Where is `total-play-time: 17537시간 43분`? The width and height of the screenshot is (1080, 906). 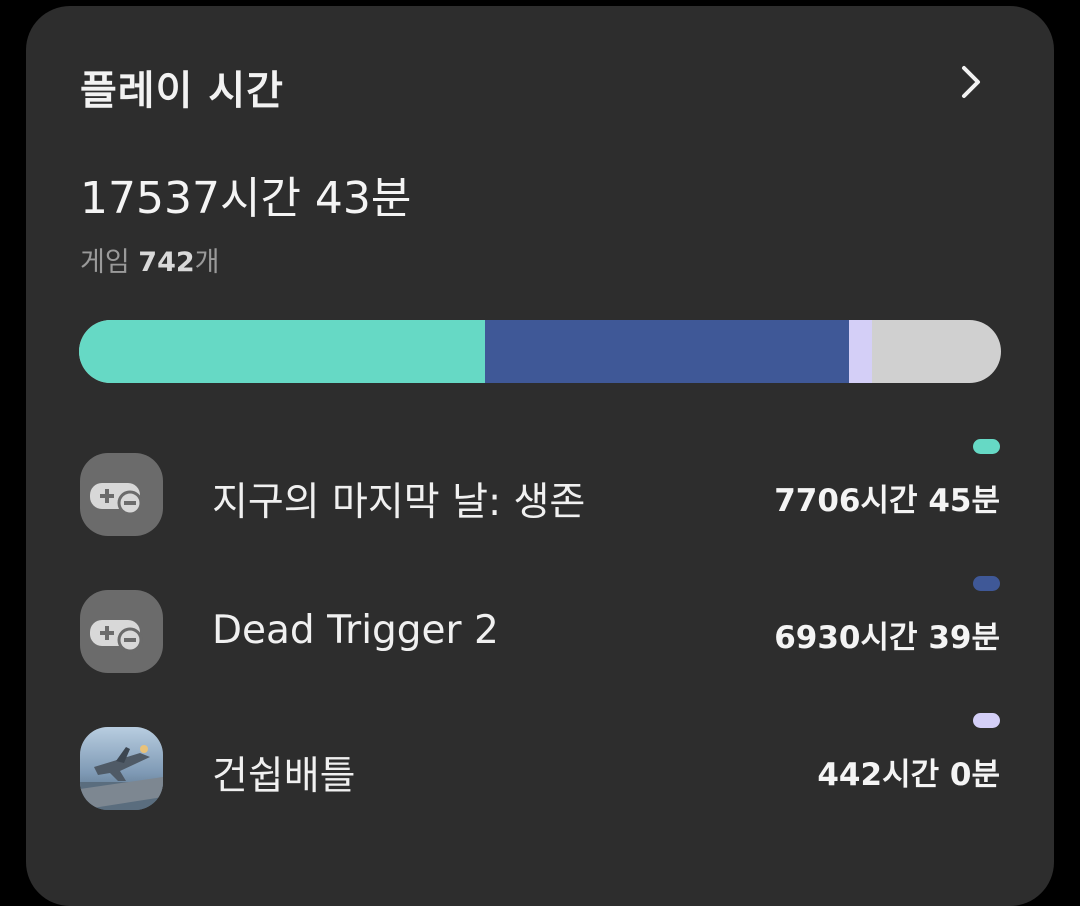 total-play-time: 17537시간 43분 is located at coordinates (246, 198).